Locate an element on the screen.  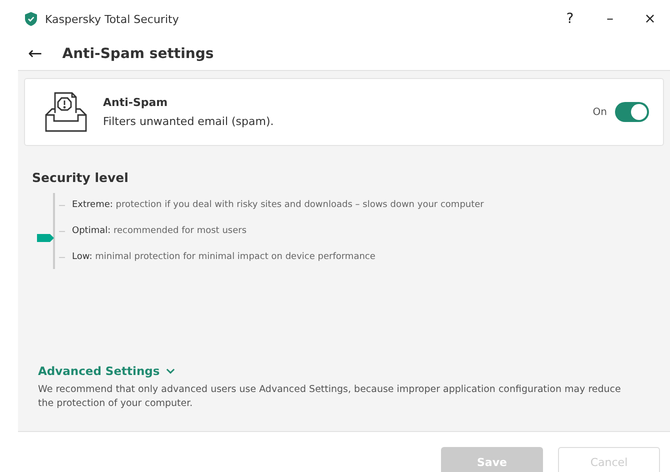
window-title: Kaspersky Total Security is located at coordinates (112, 19).